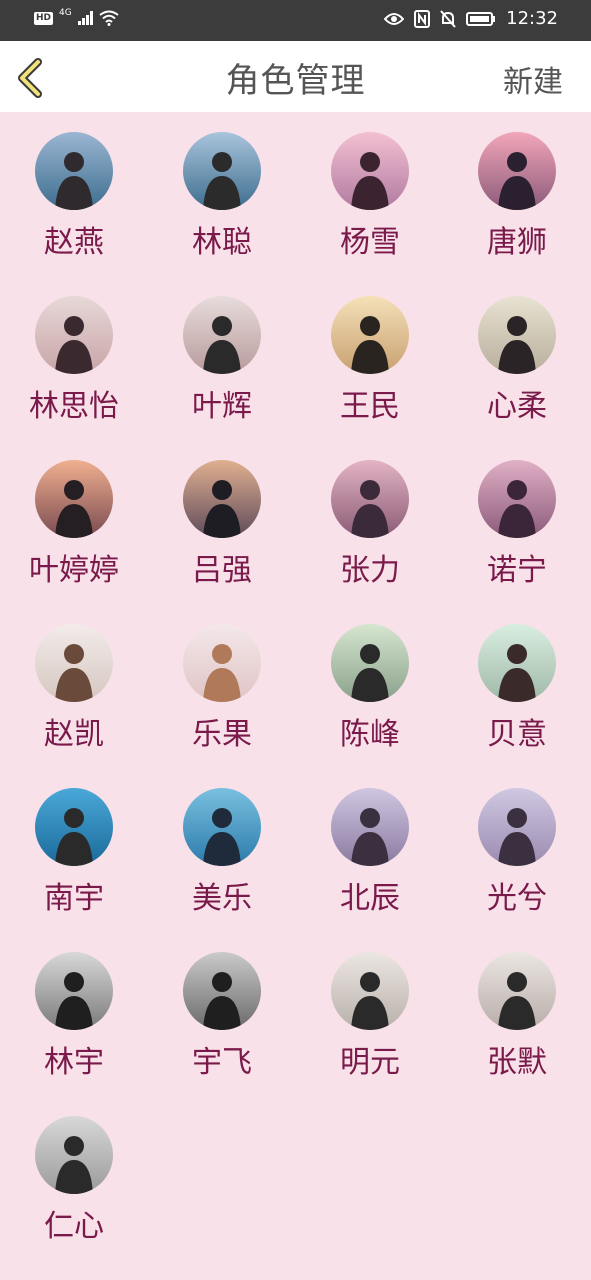 The height and width of the screenshot is (1280, 591). Describe the element at coordinates (422, 18) in the screenshot. I see `nfc-icon` at that location.